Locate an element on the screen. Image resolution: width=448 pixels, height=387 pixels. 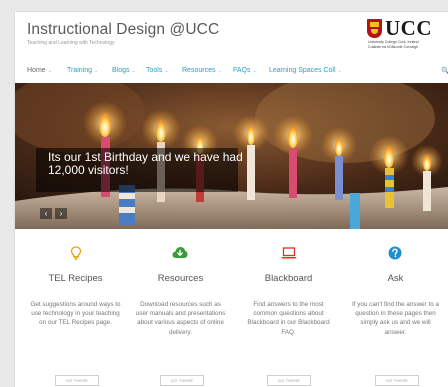
nav-item-training: Training ⌄ is located at coordinates (82, 70).